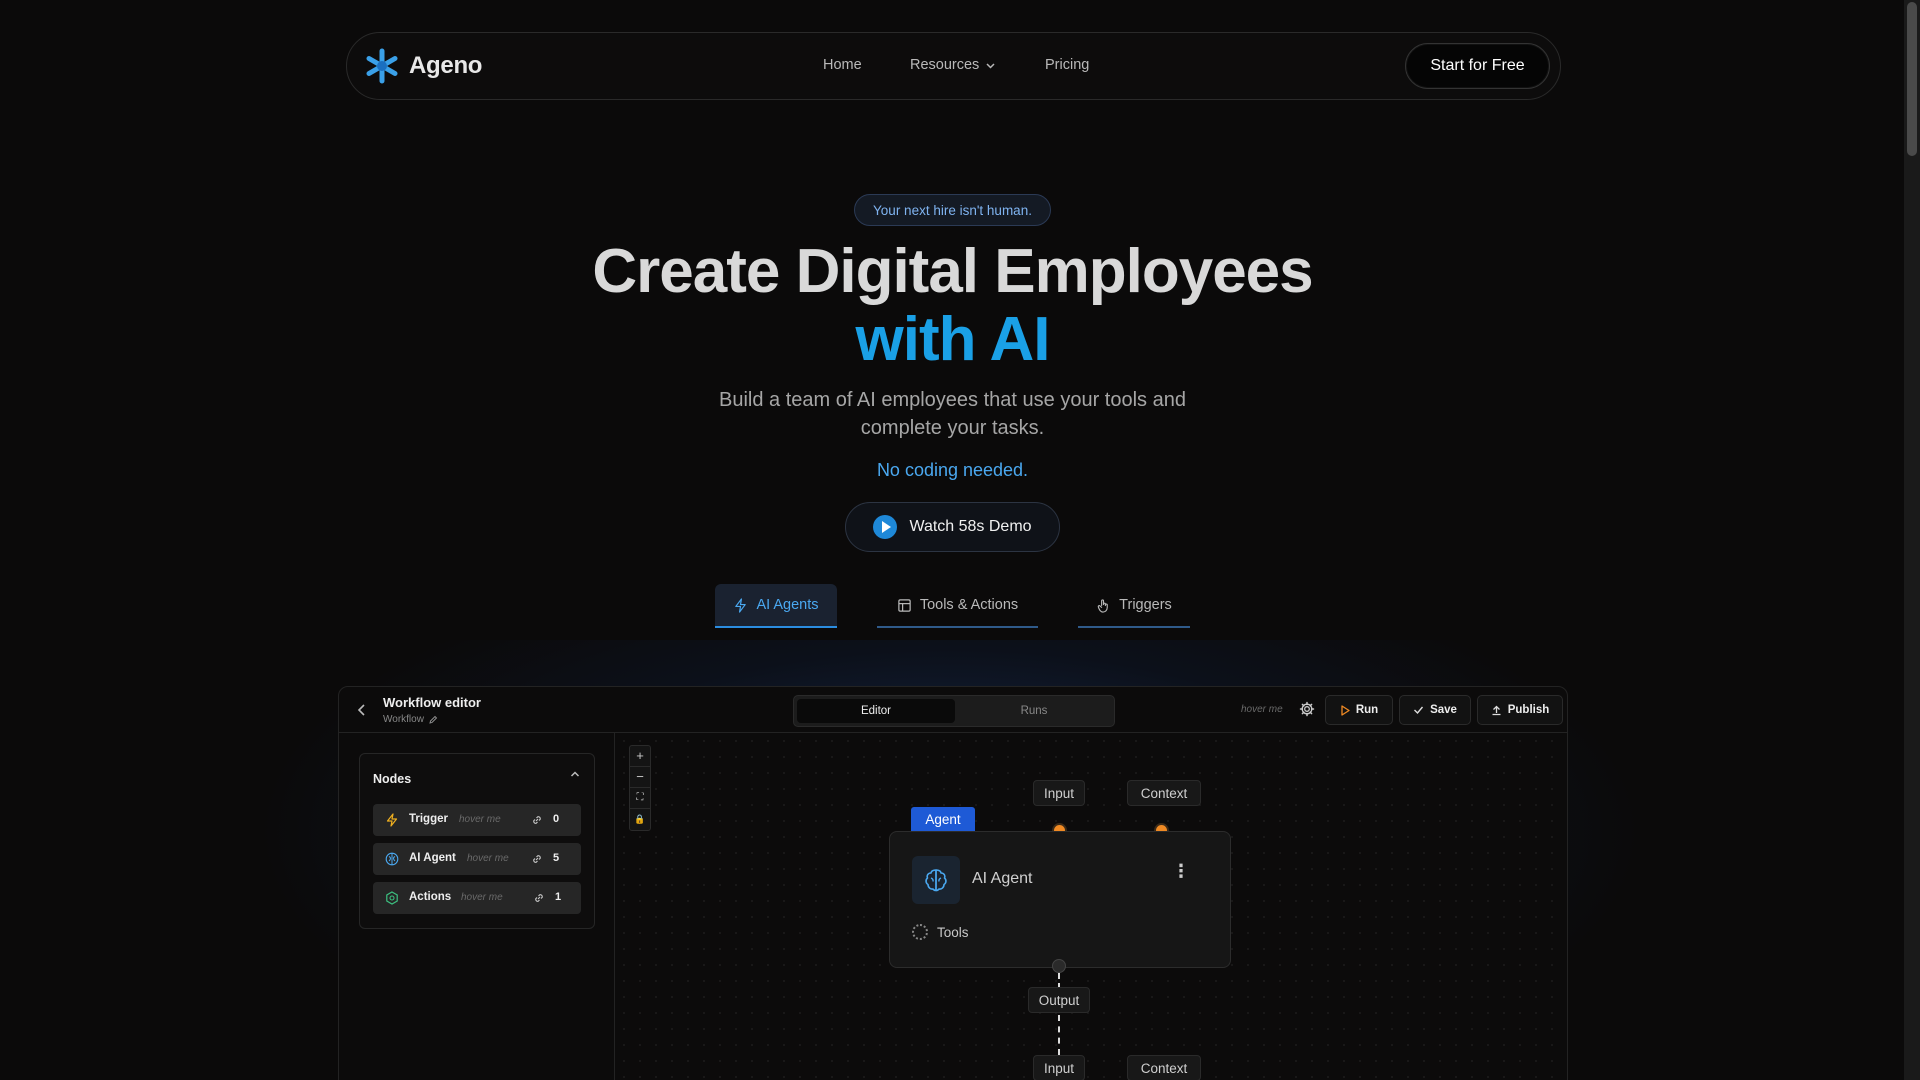 The image size is (1920, 1080). Describe the element at coordinates (1059, 966) in the screenshot. I see `output-port-handle` at that location.